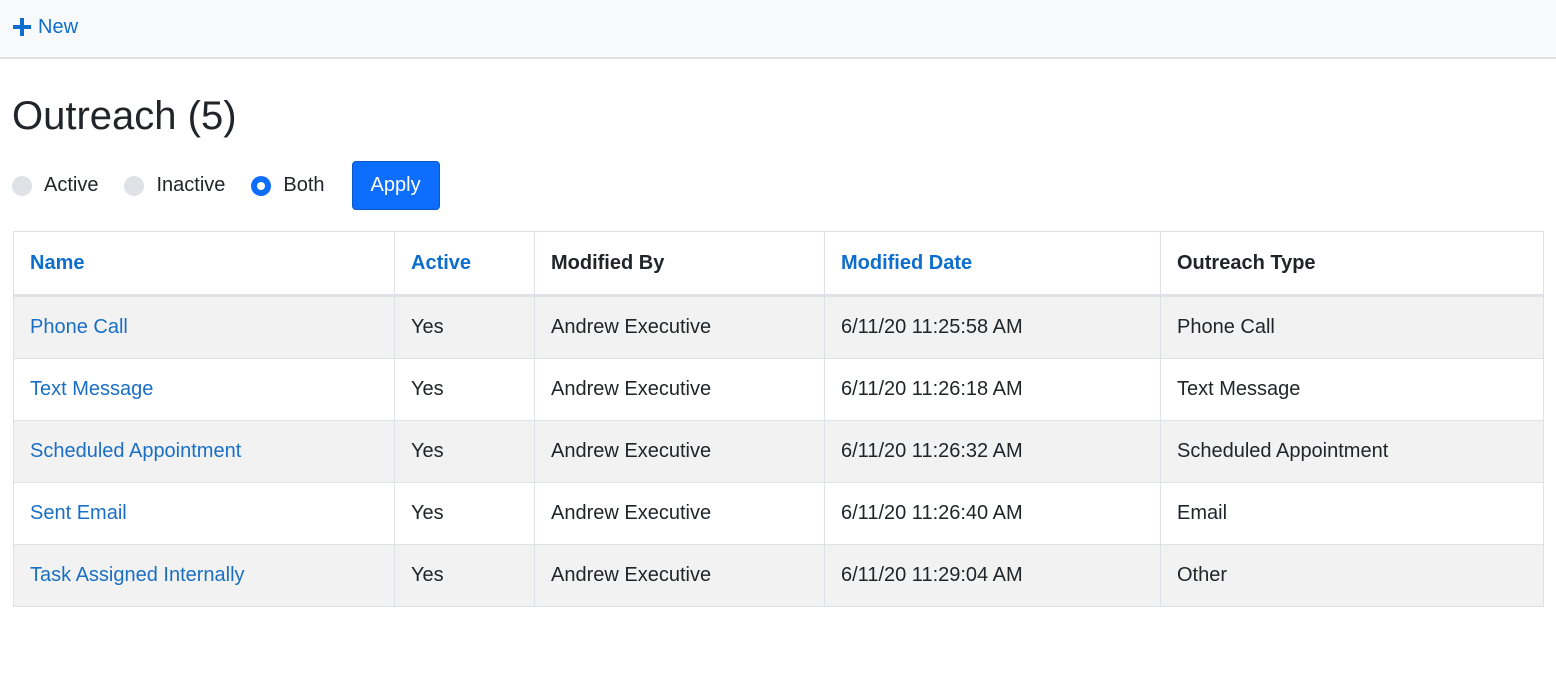  What do you see at coordinates (464, 264) in the screenshot?
I see `column-header-active: Active` at bounding box center [464, 264].